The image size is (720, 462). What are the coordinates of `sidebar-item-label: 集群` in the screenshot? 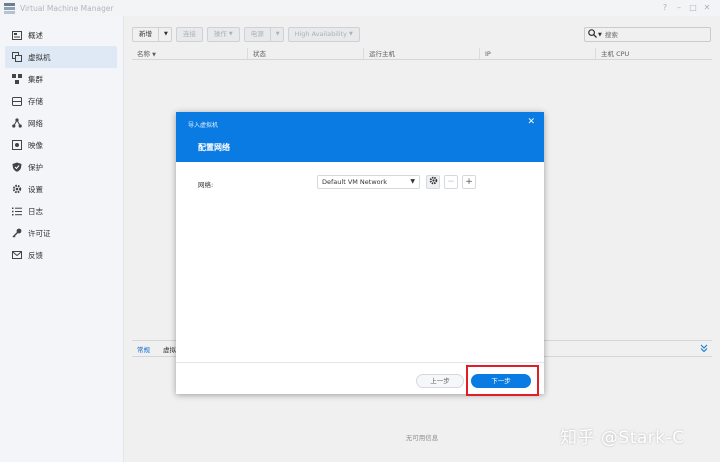 It's located at (35, 79).